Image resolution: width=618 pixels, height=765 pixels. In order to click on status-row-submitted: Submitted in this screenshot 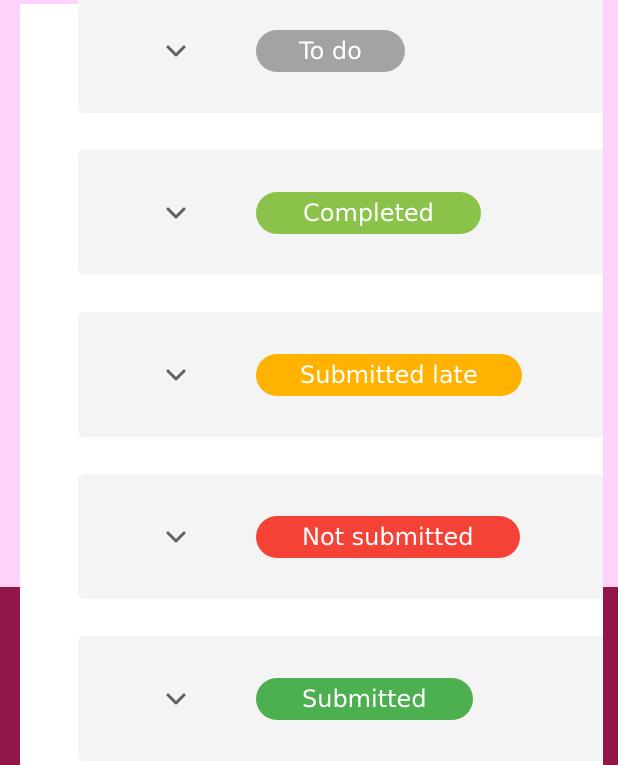, I will do `click(340, 698)`.